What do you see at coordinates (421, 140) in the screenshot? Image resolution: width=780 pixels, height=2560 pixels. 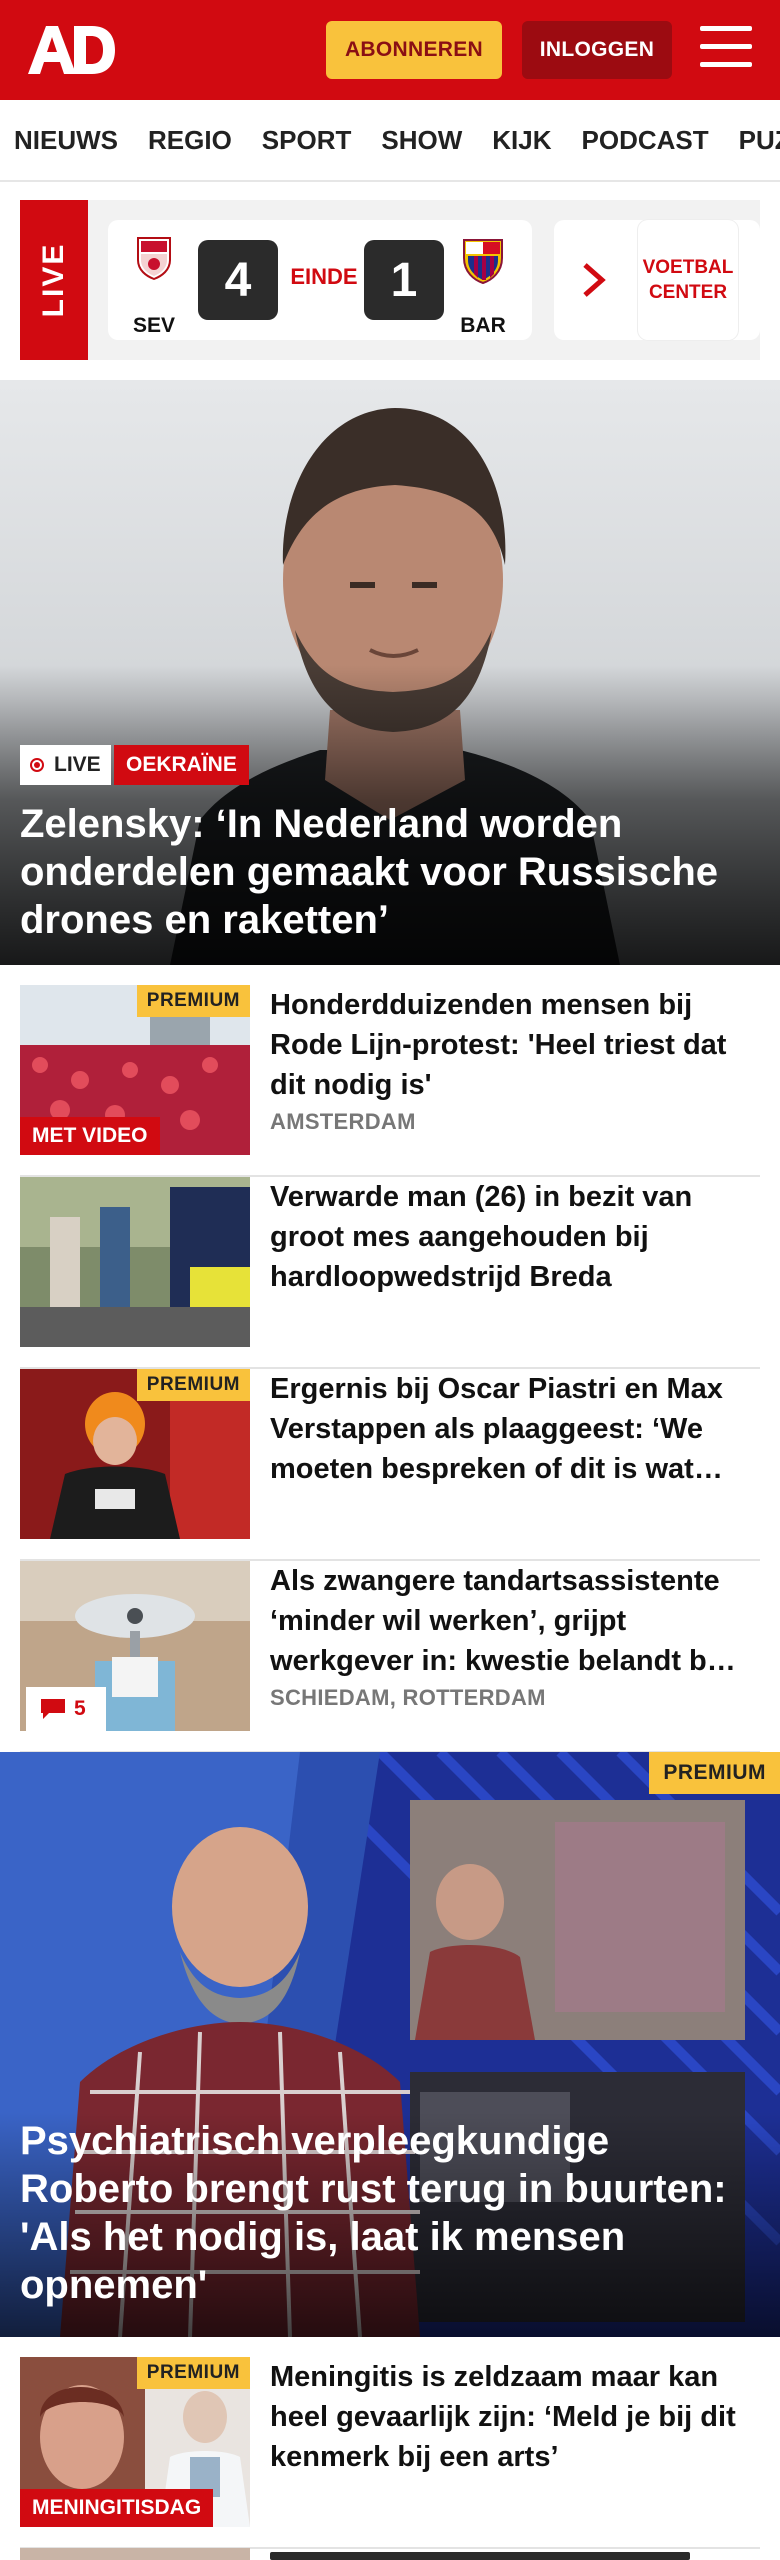 I see `nav-item-show: SHOW` at bounding box center [421, 140].